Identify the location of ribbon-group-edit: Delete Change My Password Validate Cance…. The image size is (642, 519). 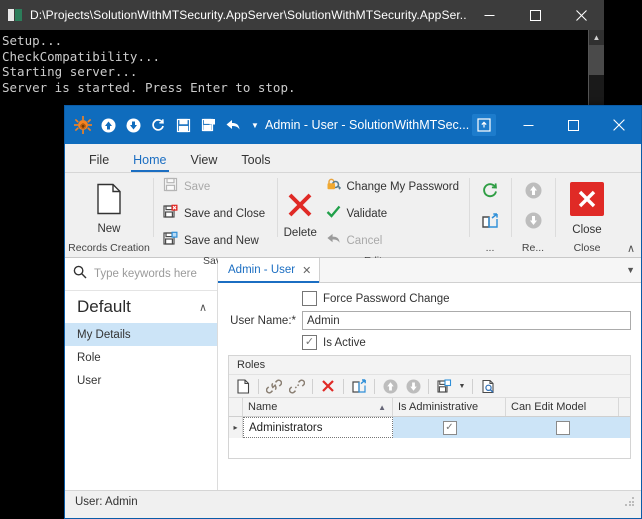
(373, 220).